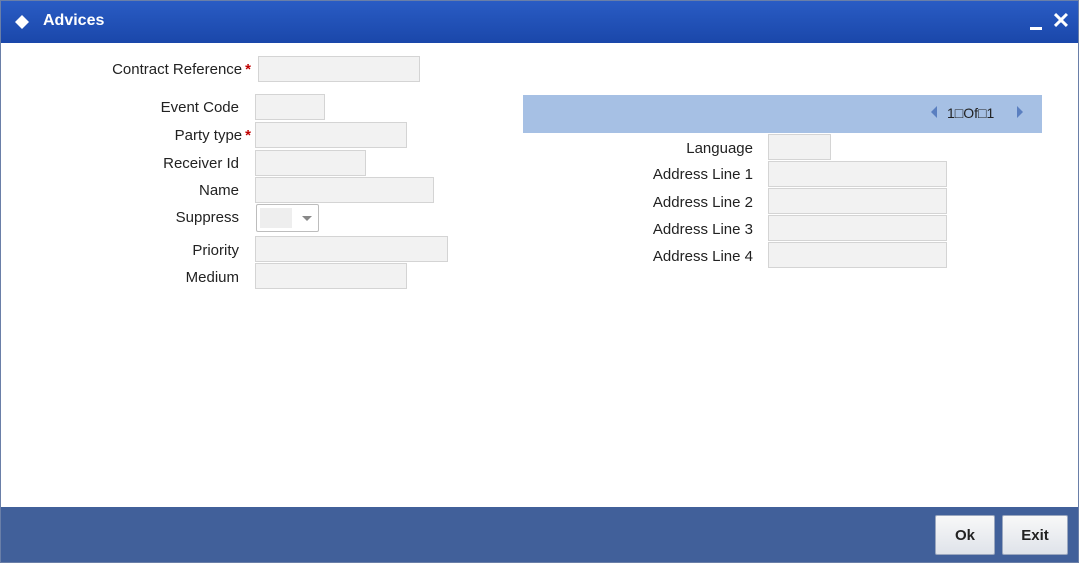 The height and width of the screenshot is (563, 1079). What do you see at coordinates (1036, 23) in the screenshot?
I see `minimize-icon` at bounding box center [1036, 23].